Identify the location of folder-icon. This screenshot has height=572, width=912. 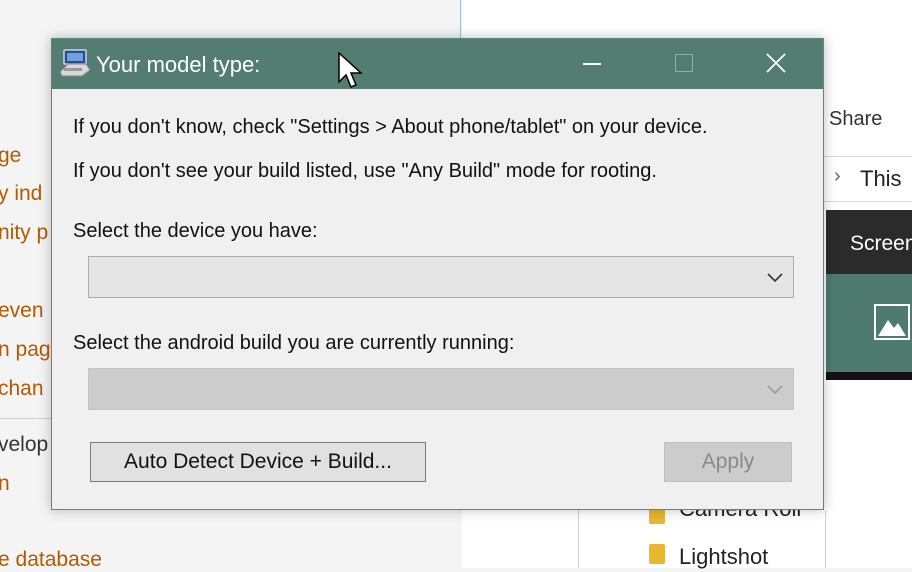
(657, 554).